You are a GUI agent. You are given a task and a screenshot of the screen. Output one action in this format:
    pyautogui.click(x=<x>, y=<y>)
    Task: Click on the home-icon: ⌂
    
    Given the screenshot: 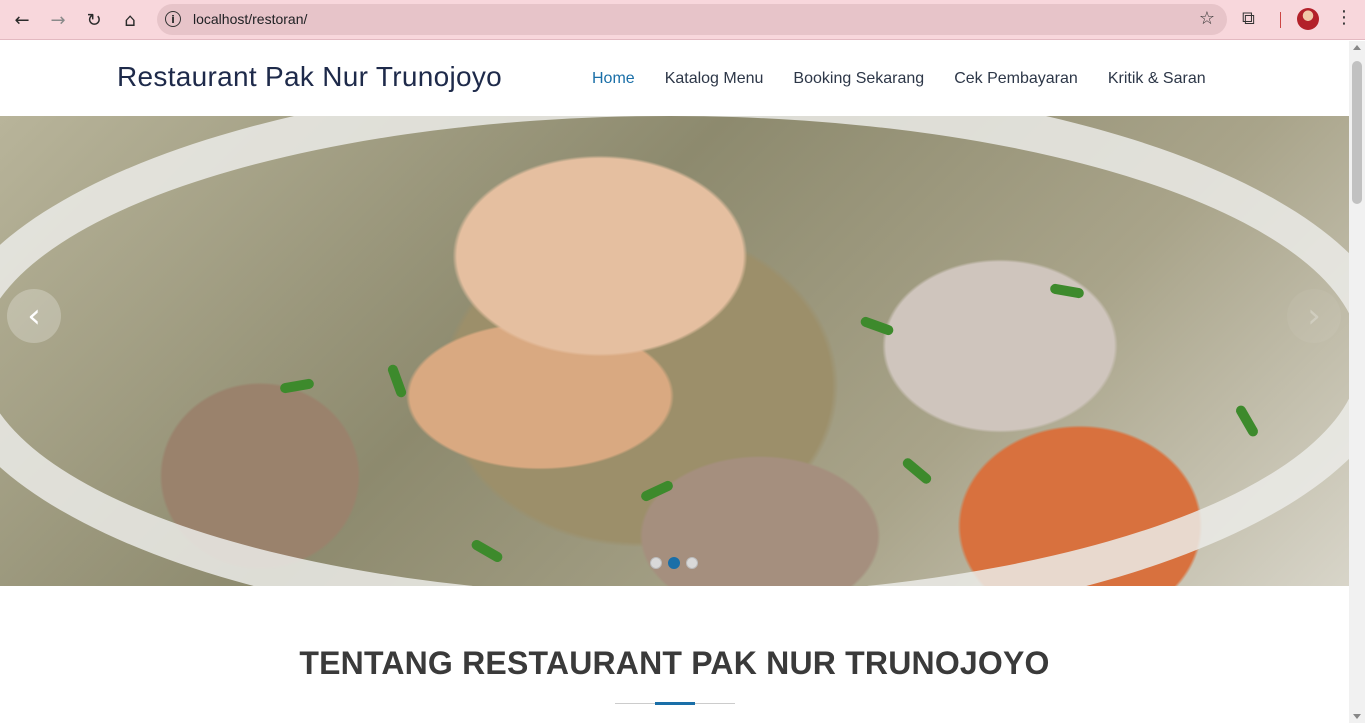 What is the action you would take?
    pyautogui.click(x=130, y=20)
    